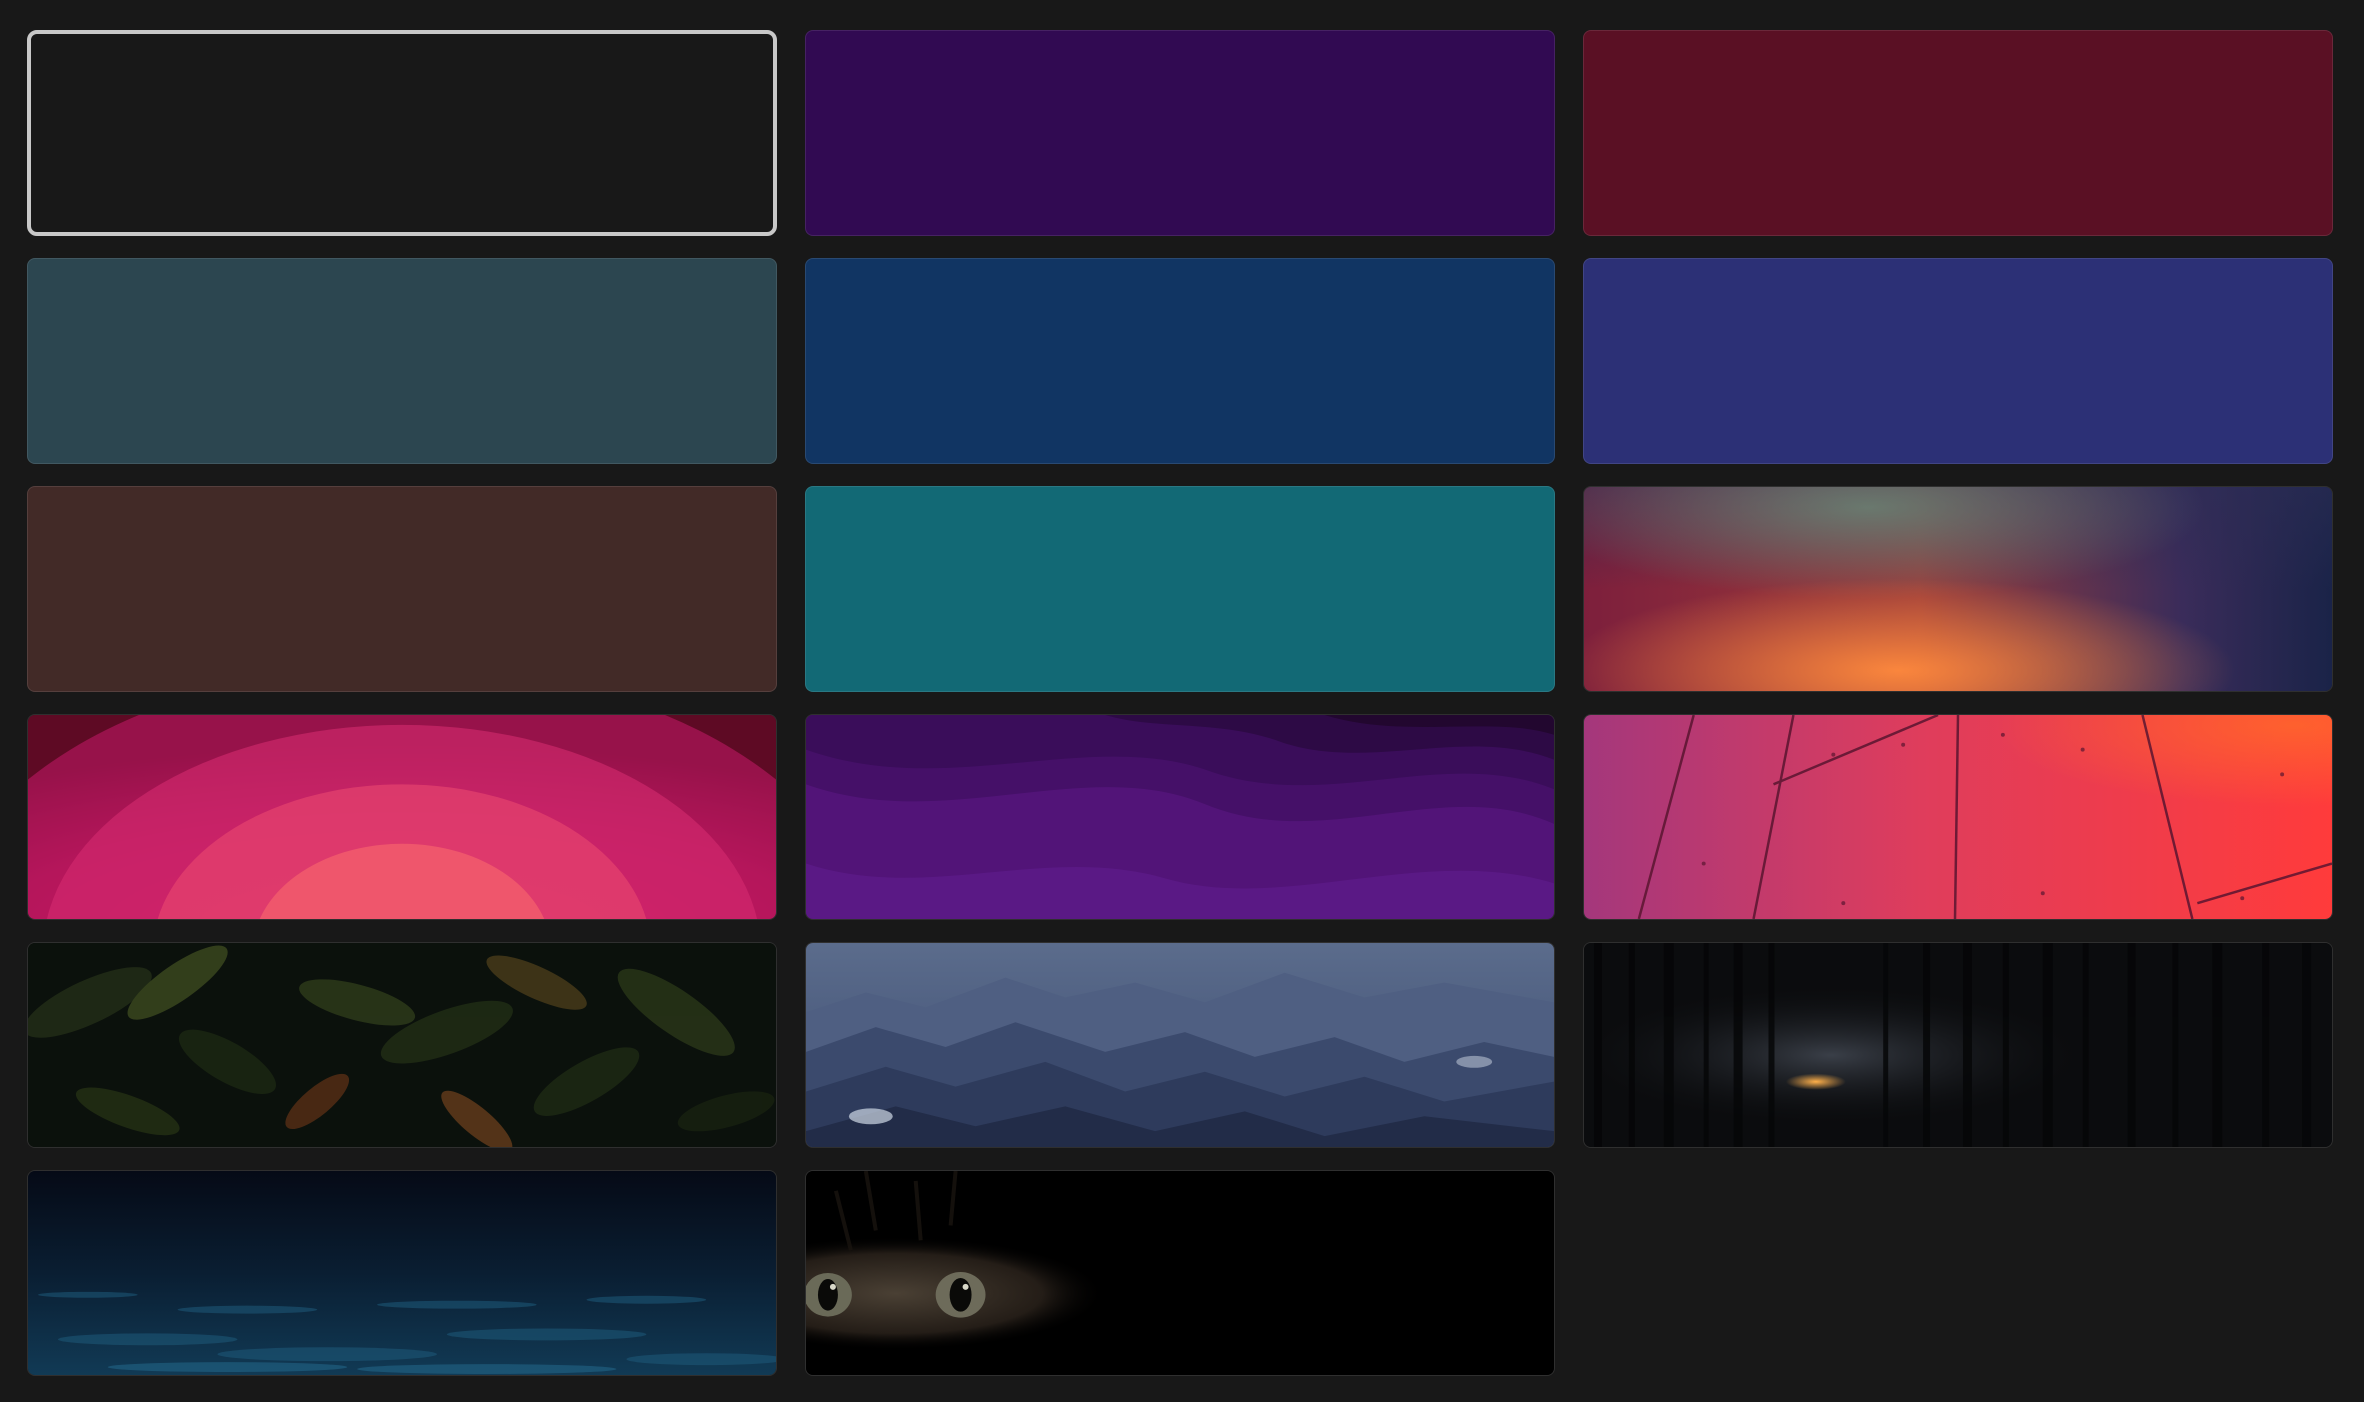 The height and width of the screenshot is (1402, 2364). I want to click on wallpaper-solid-teal, so click(1180, 589).